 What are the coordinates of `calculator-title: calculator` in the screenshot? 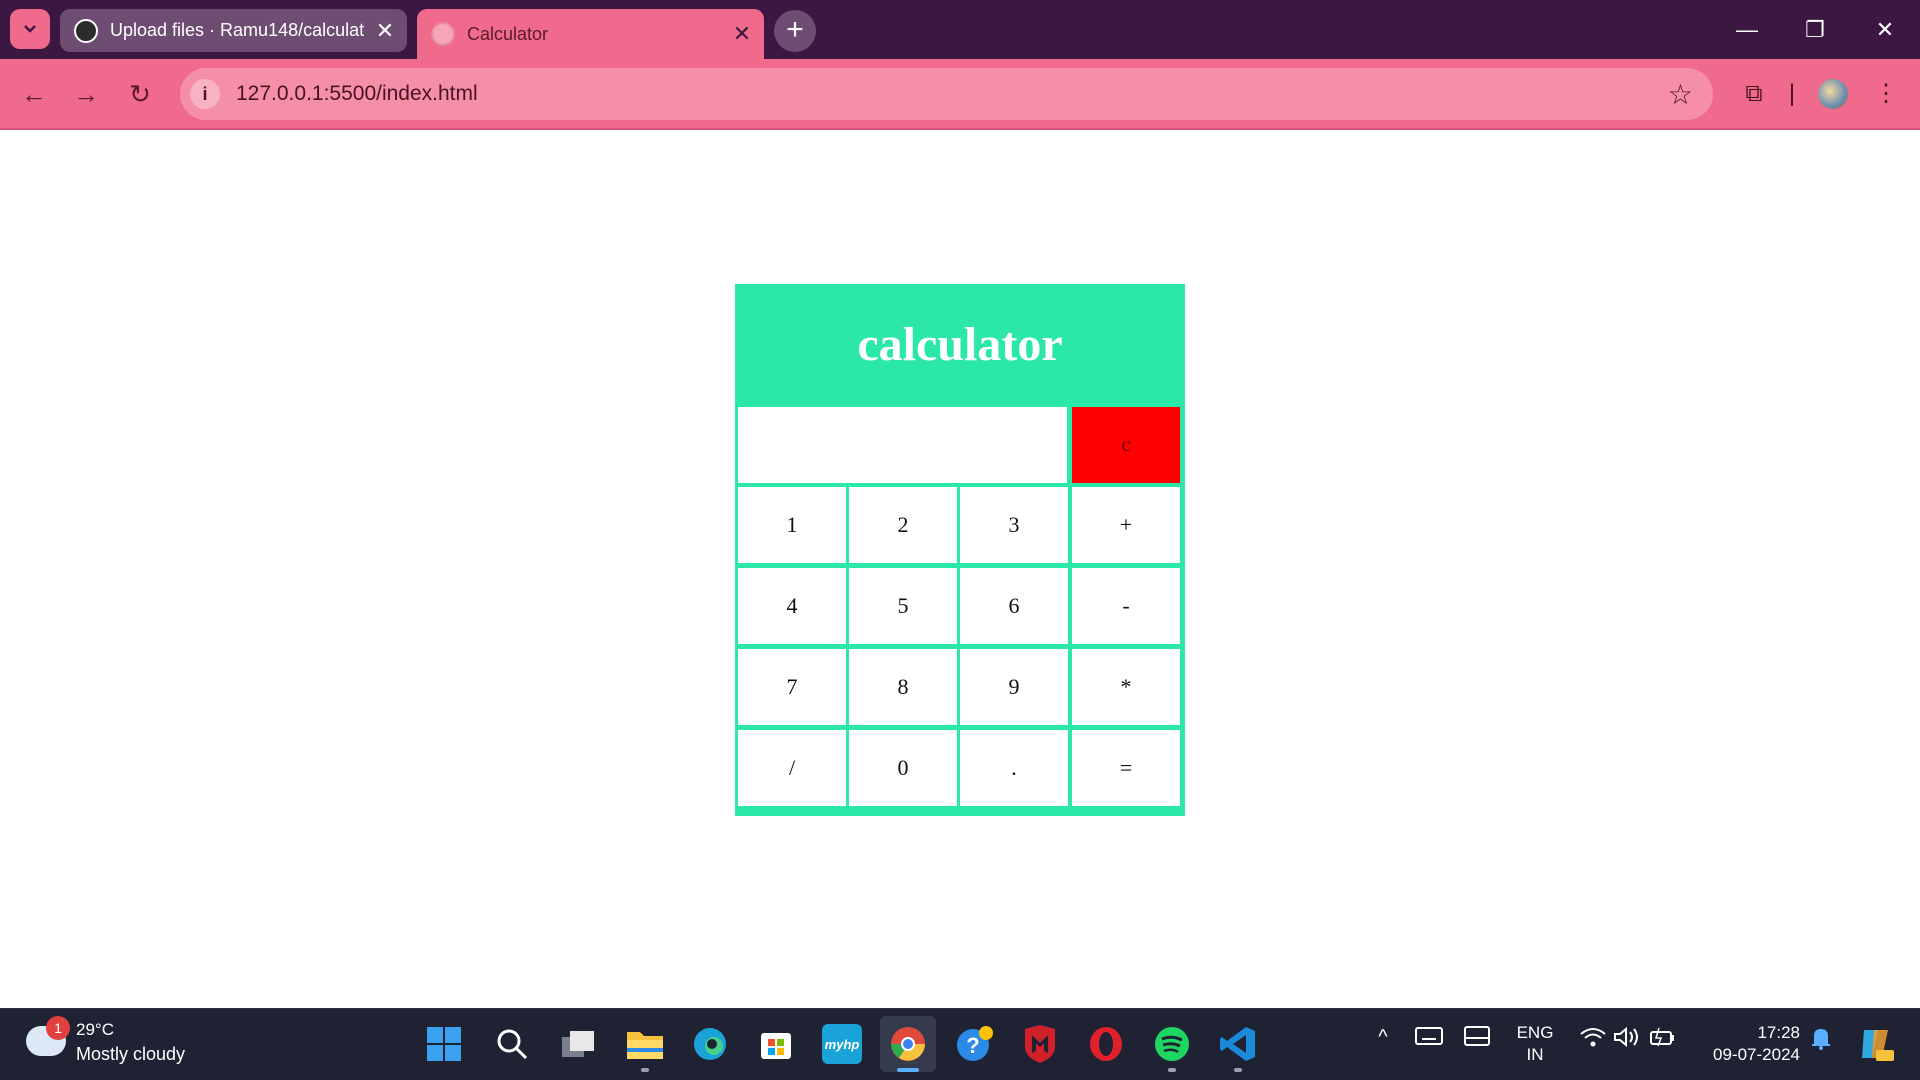 It's located at (960, 344).